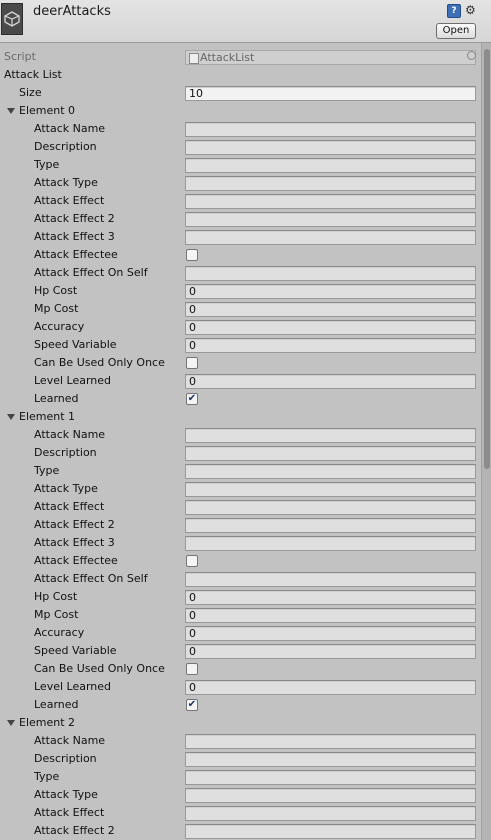  I want to click on element-0-learned-row: Learned ✔, so click(240, 399).